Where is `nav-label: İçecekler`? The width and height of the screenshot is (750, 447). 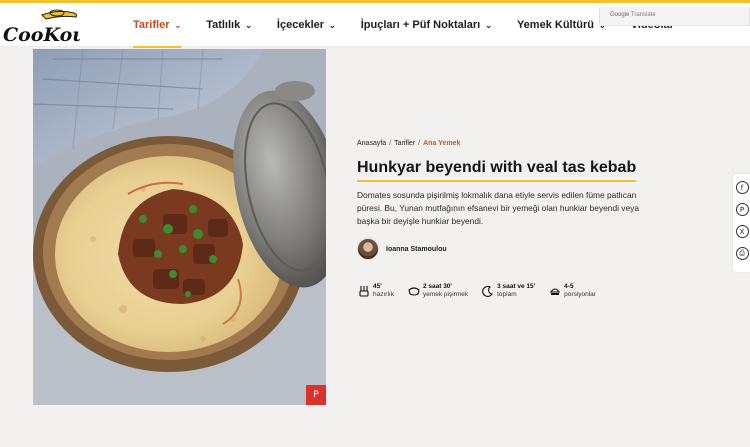 nav-label: İçecekler is located at coordinates (300, 25).